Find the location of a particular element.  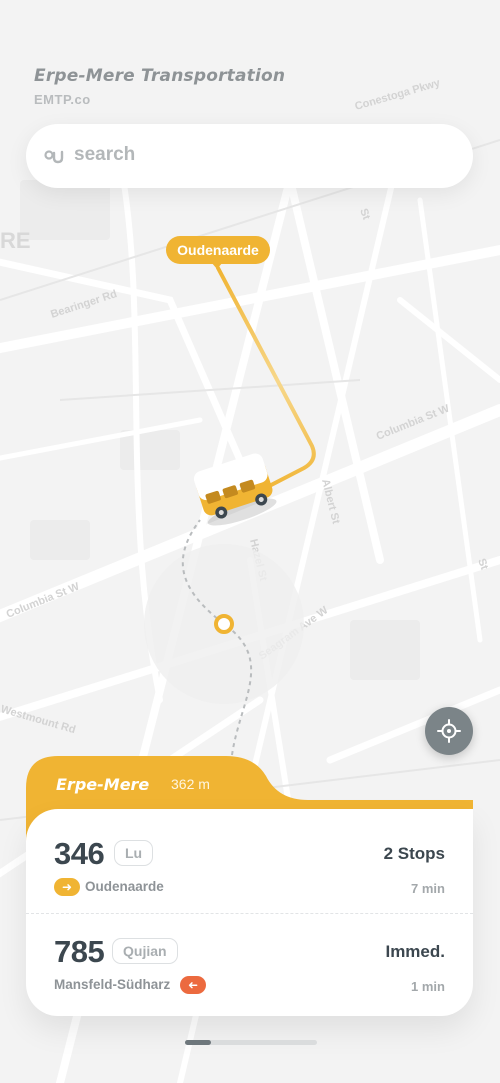

stop-marker is located at coordinates (224, 624).